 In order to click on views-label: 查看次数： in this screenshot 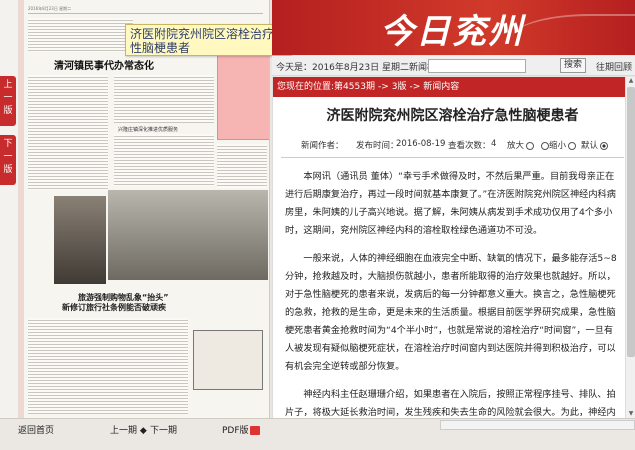, I will do `click(469, 146)`.